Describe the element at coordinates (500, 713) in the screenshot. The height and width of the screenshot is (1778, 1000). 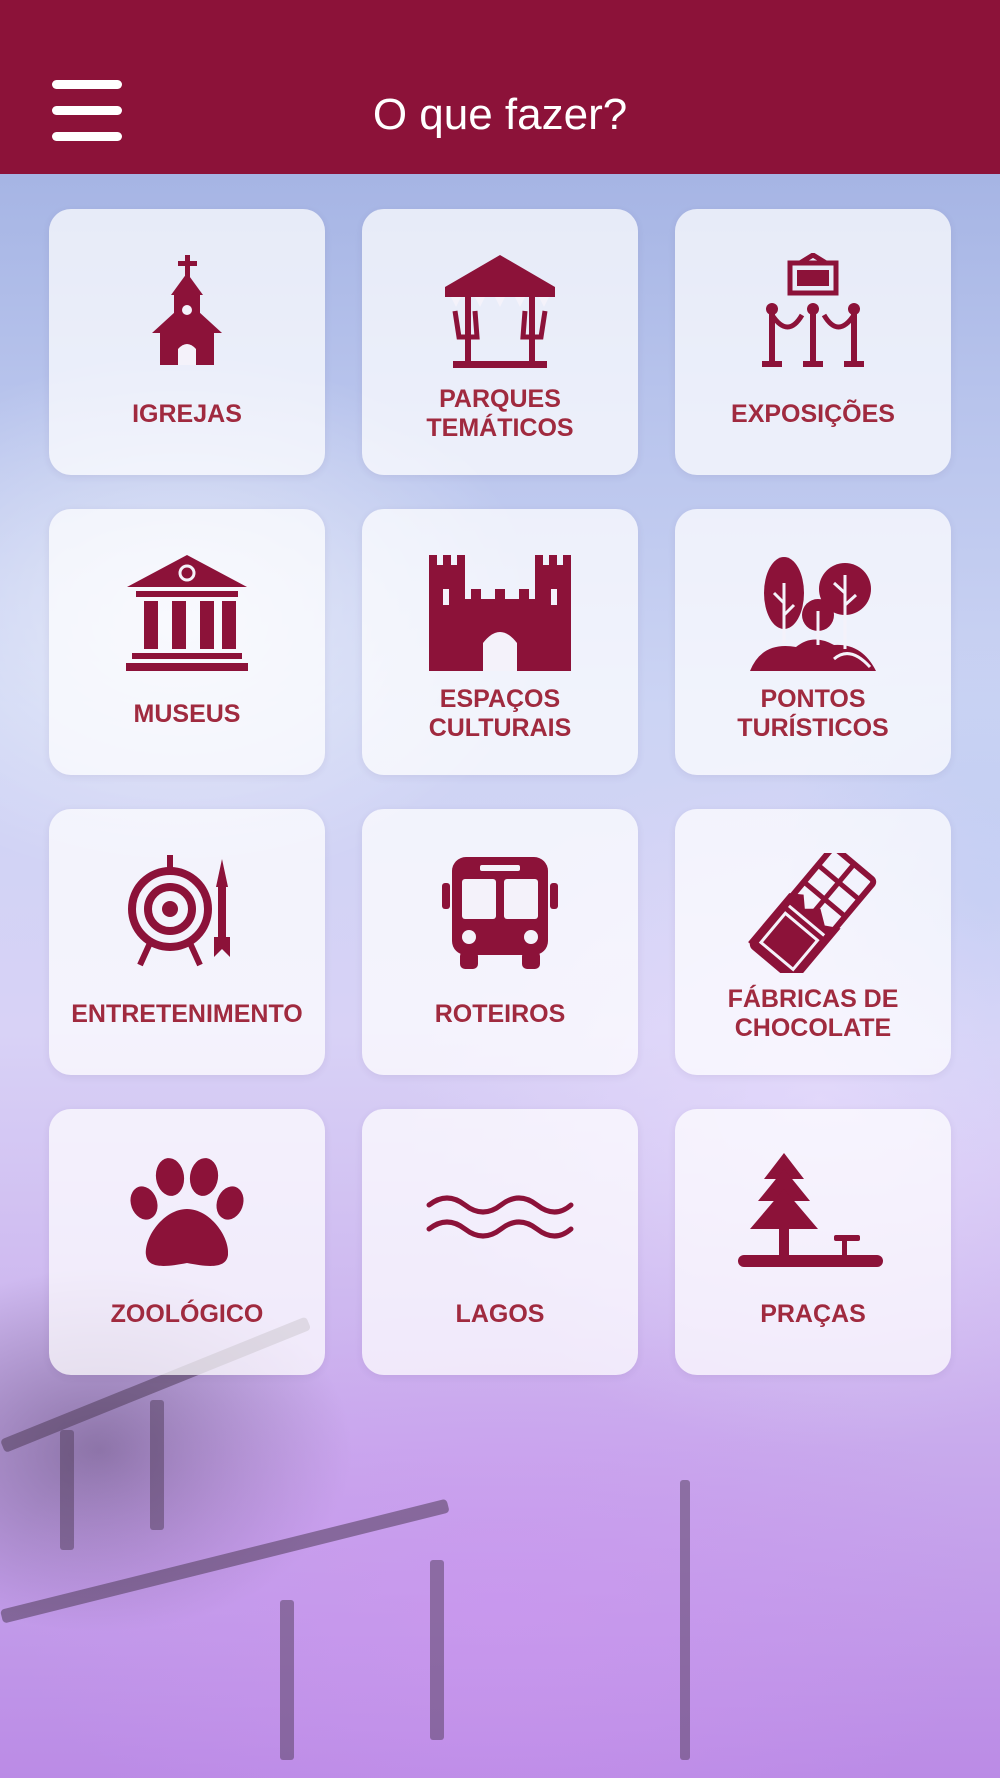
I see `category-label: ESPAÇOS CULTURAIS` at that location.